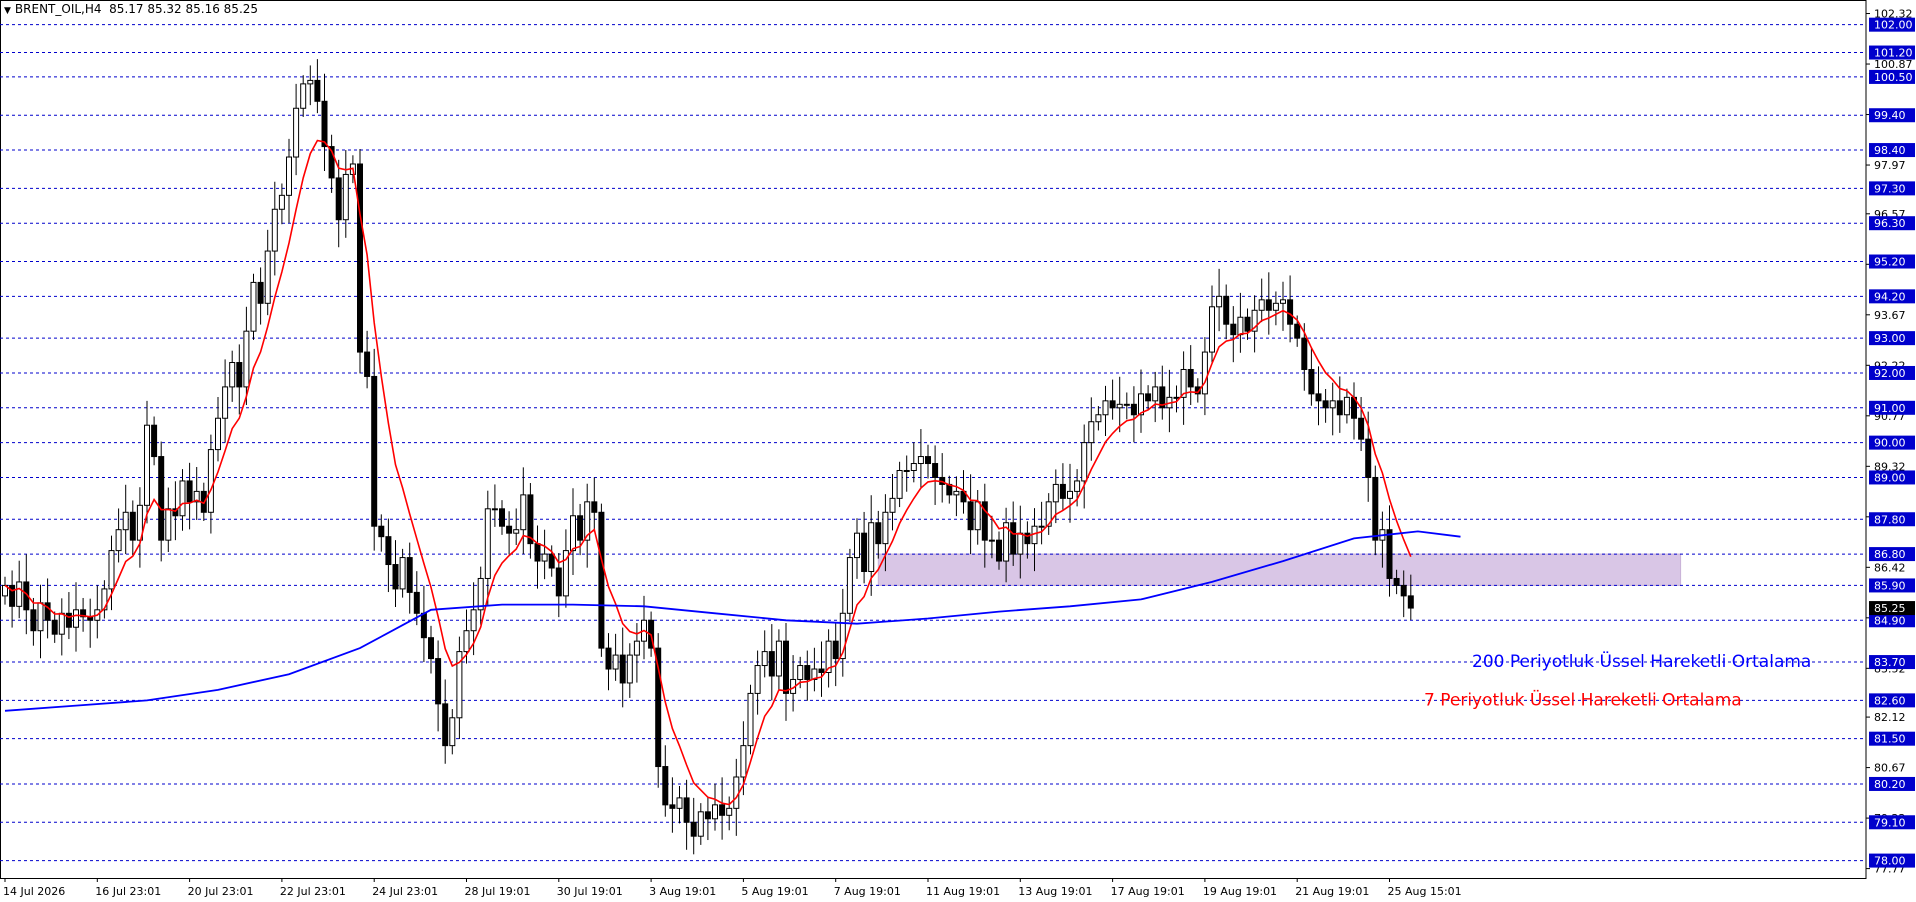  What do you see at coordinates (1890, 338) in the screenshot?
I see `level-label: 93.00` at bounding box center [1890, 338].